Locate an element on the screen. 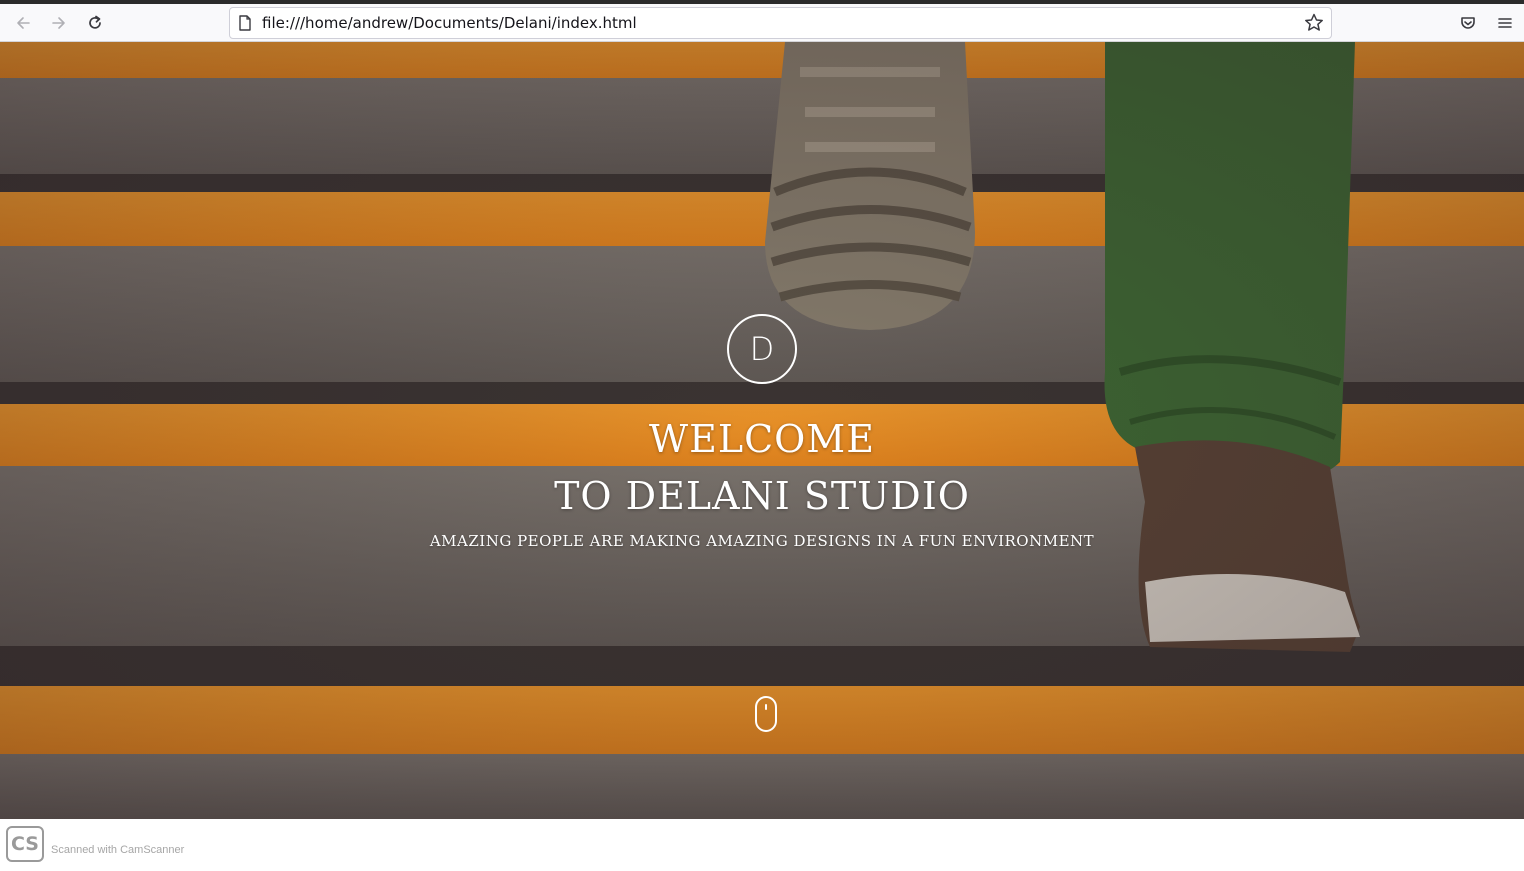 The height and width of the screenshot is (871, 1524). logo-letter: D is located at coordinates (762, 349).